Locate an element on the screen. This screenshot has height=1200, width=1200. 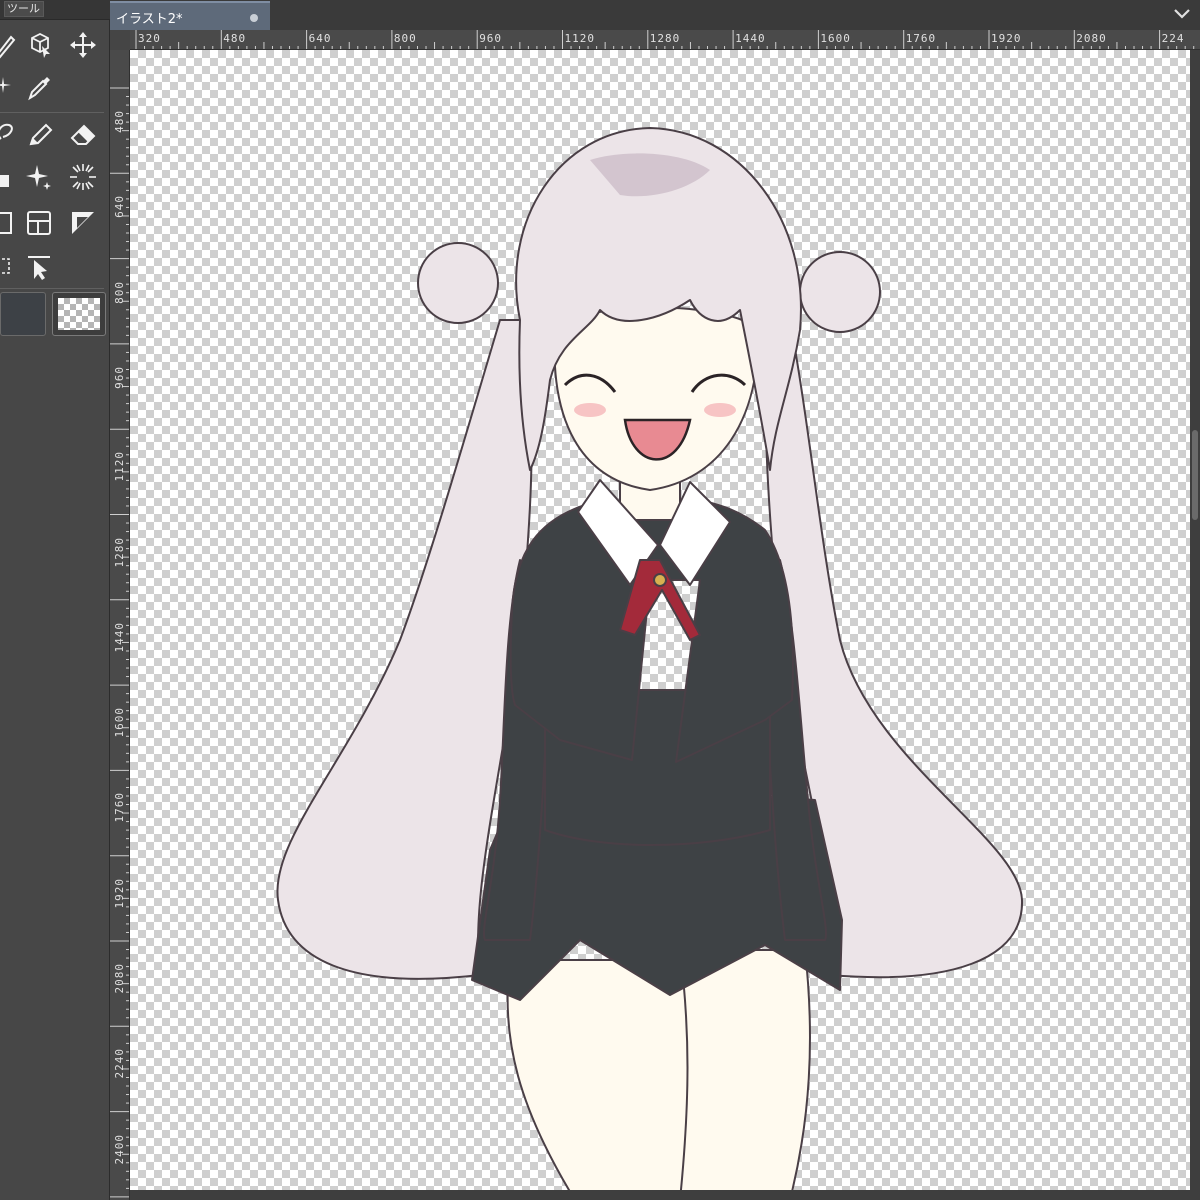
fill-bucket-icon is located at coordinates (11, 177).